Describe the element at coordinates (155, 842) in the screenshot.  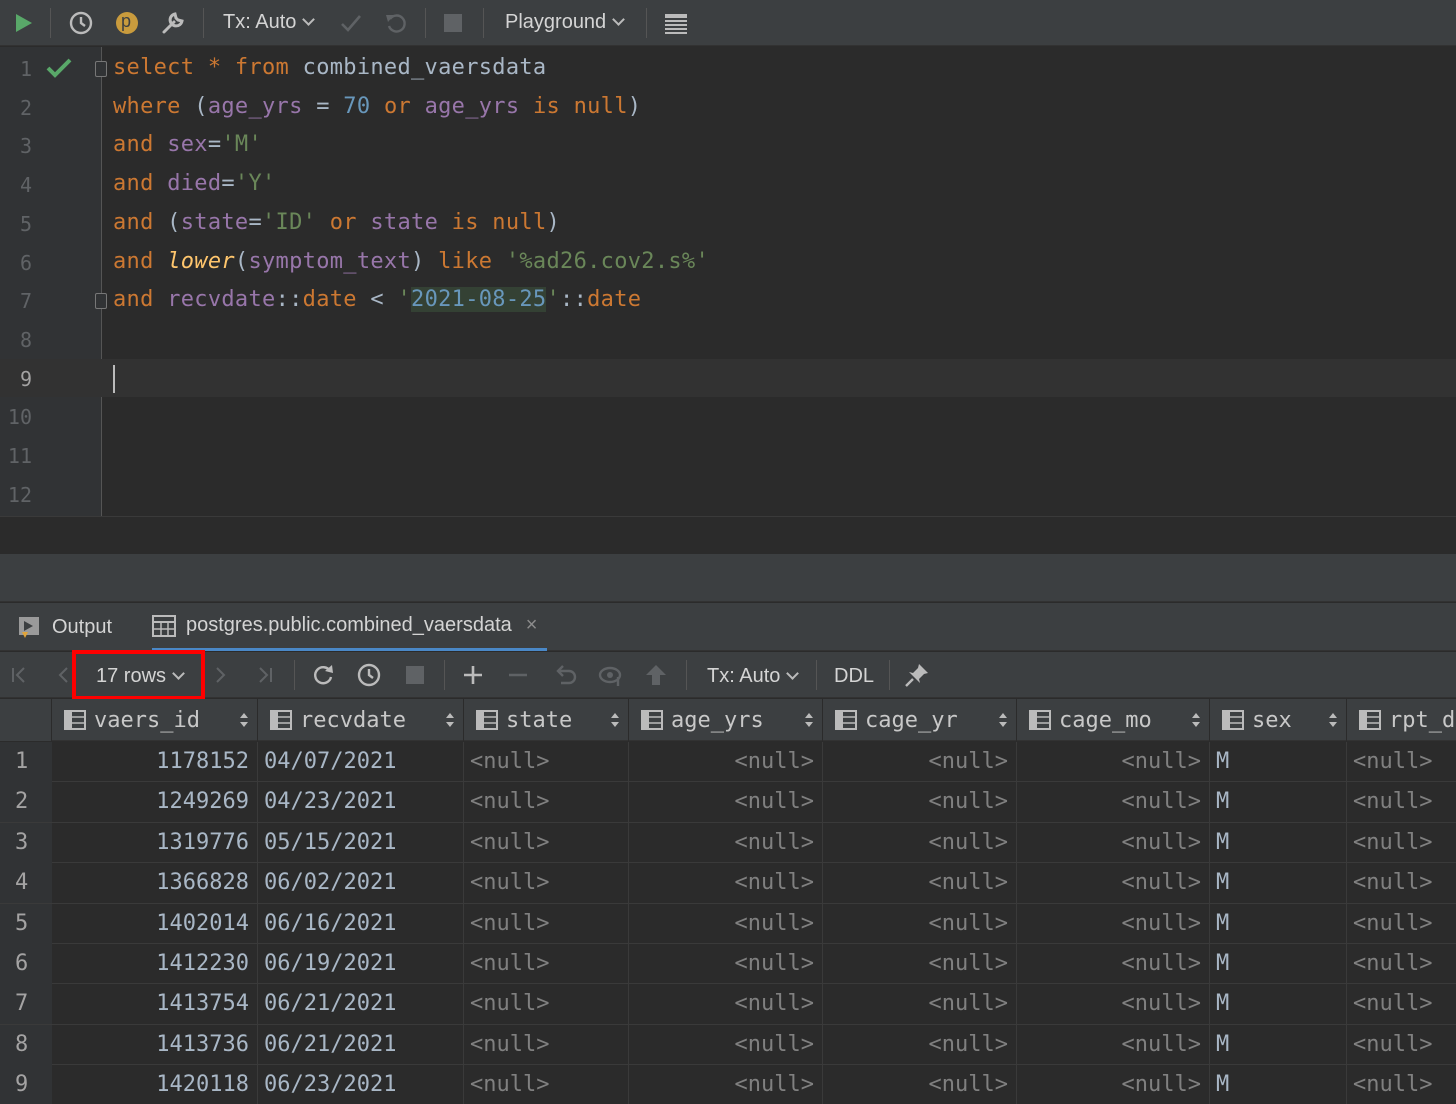
I see `table-cell: 1319776` at that location.